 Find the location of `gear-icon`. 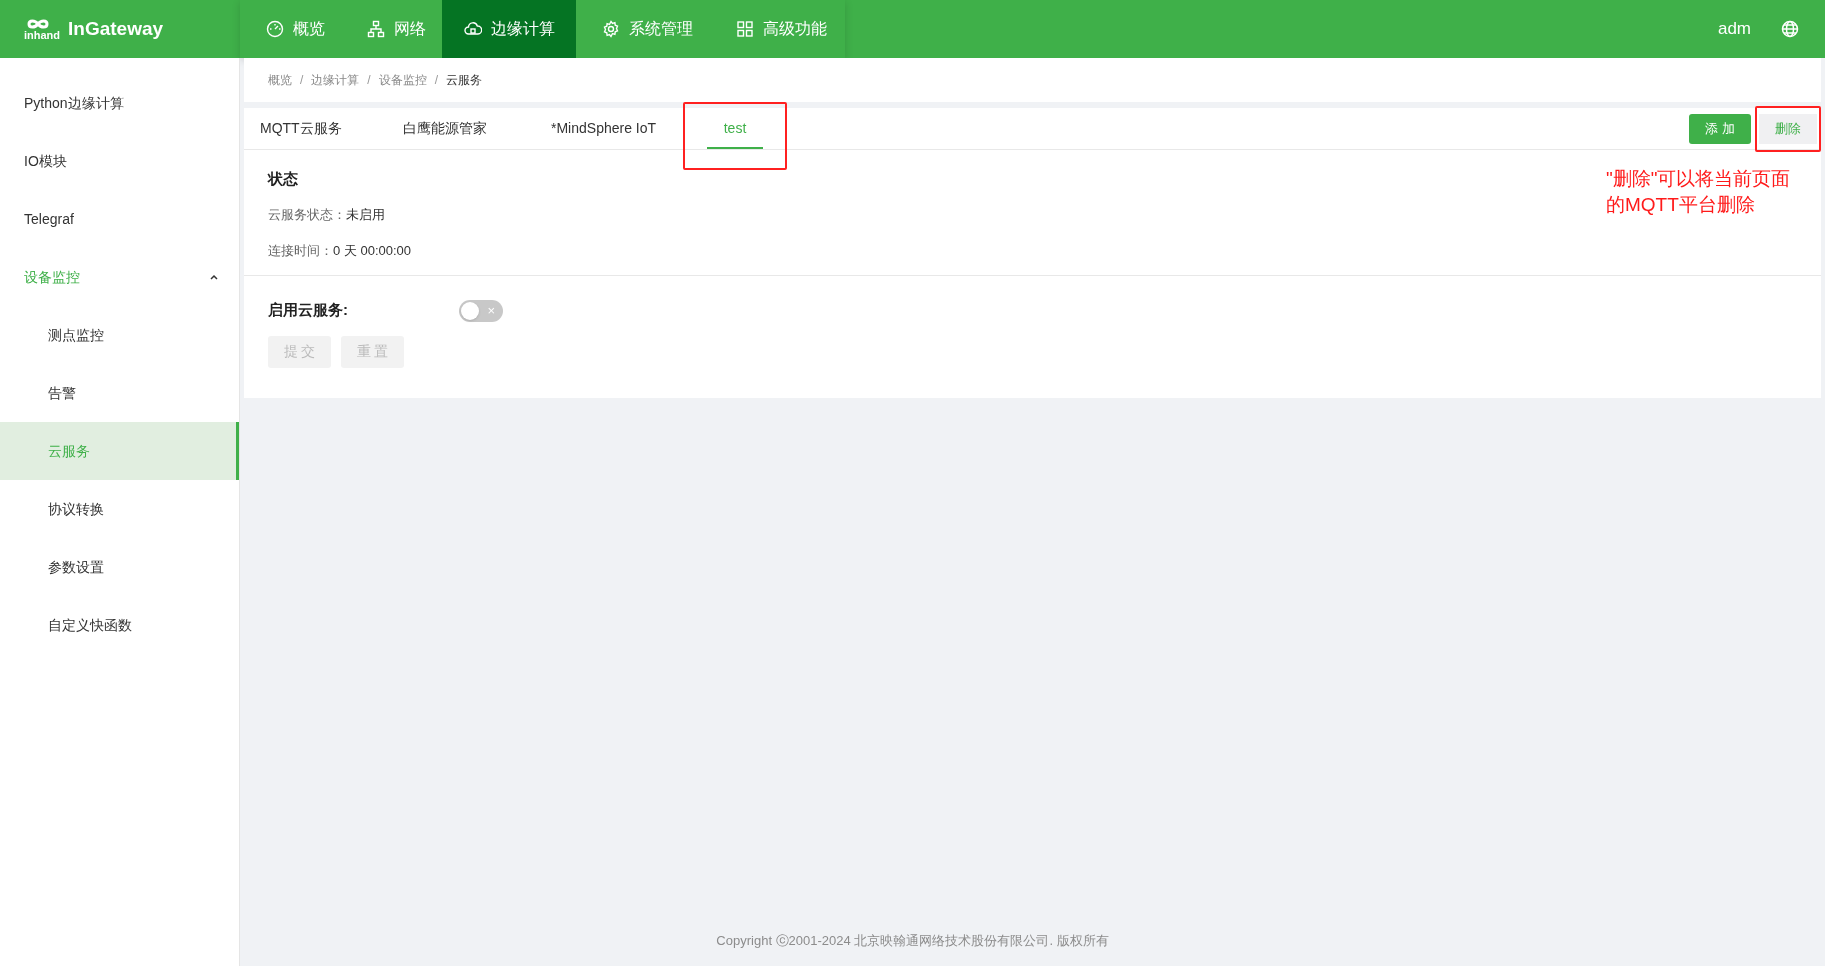

gear-icon is located at coordinates (610, 29).